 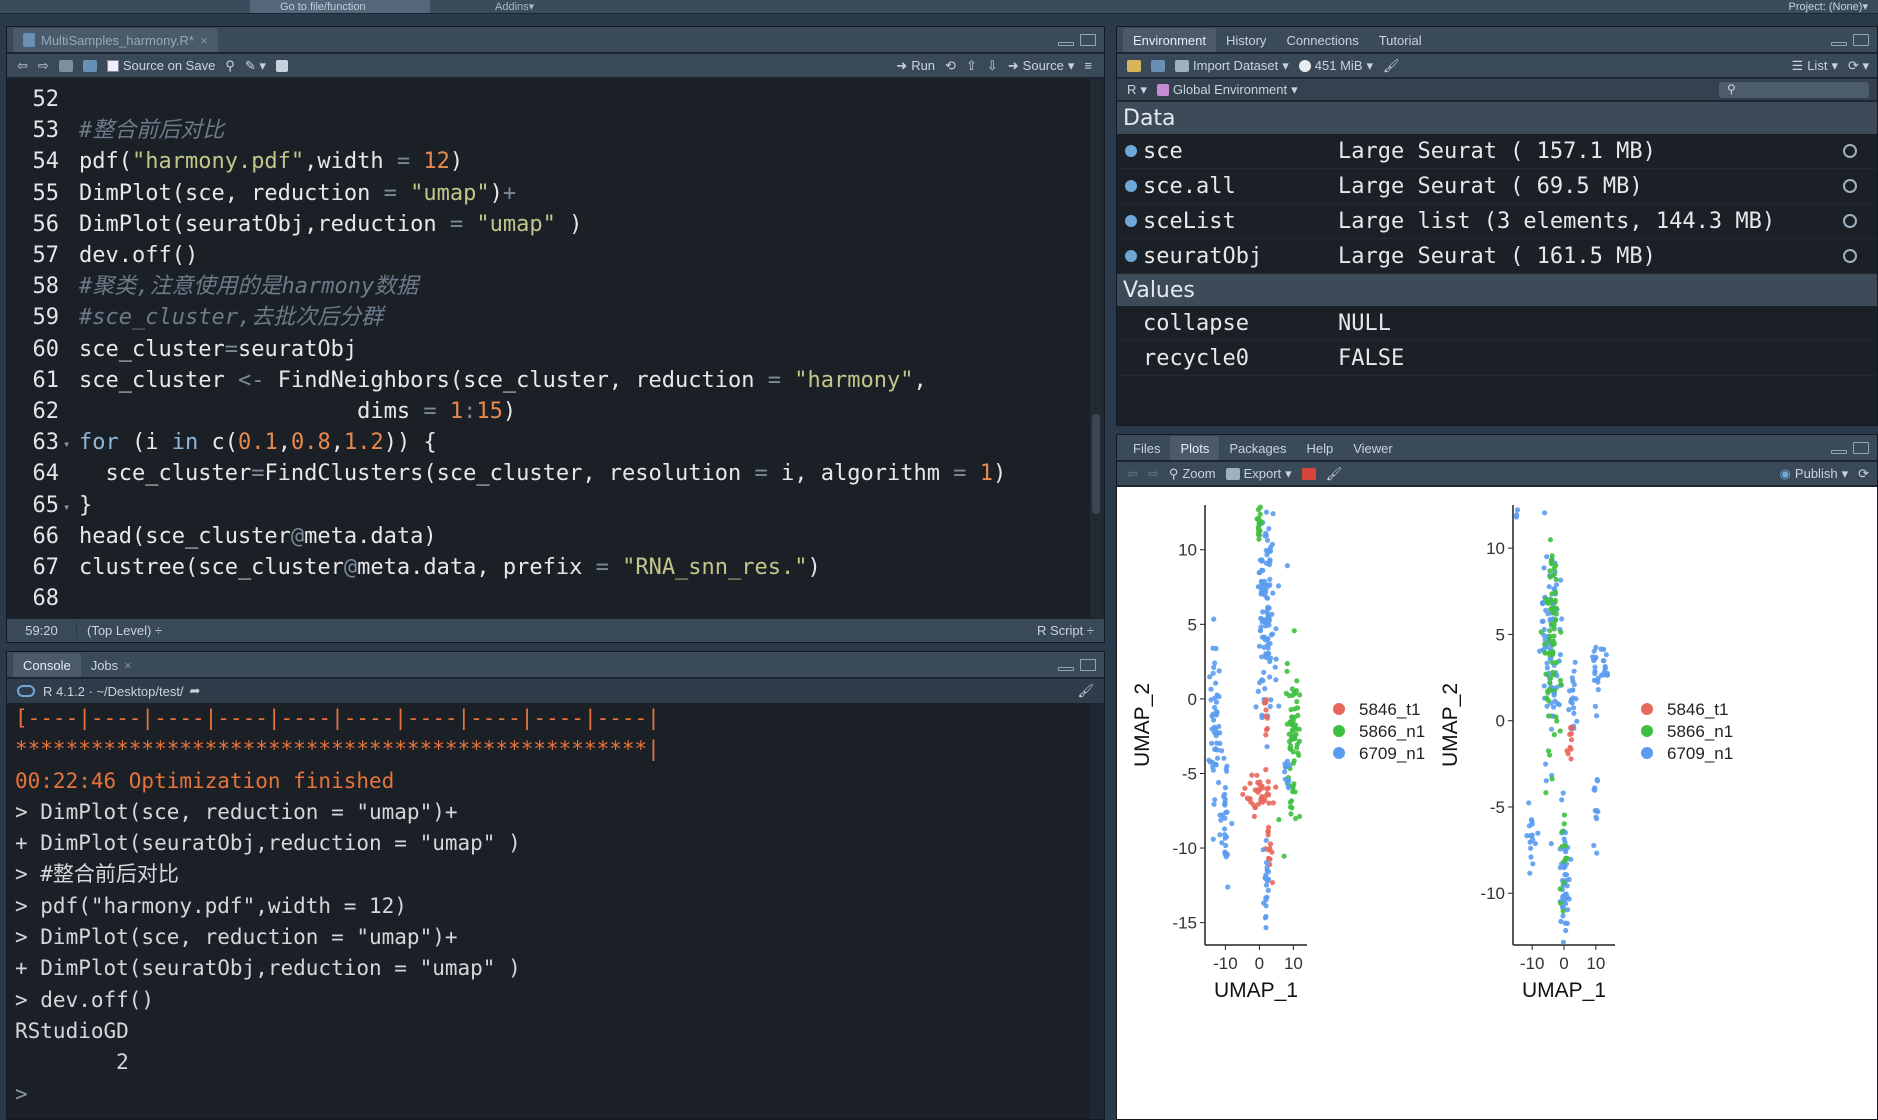 I want to click on code-line: pdf("harmony.pdf",width = 12), so click(x=271, y=161).